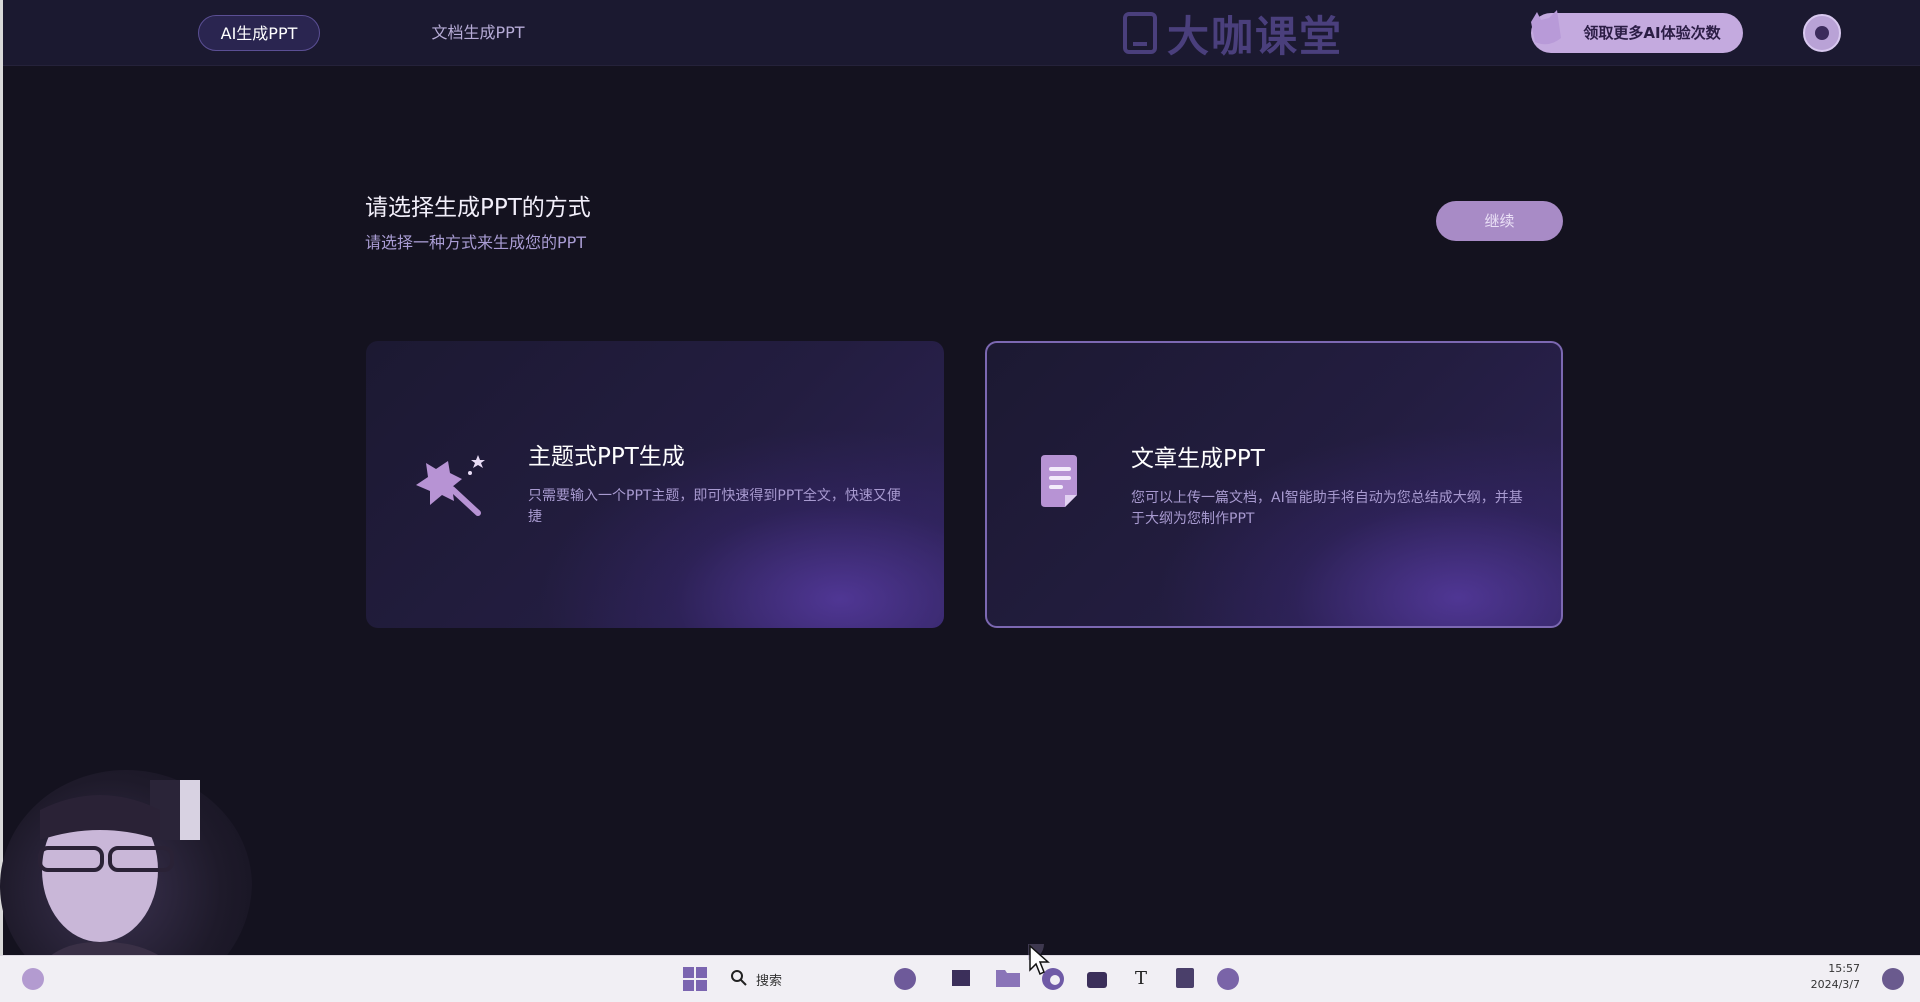  What do you see at coordinates (695, 979) in the screenshot?
I see `start-menu-icon` at bounding box center [695, 979].